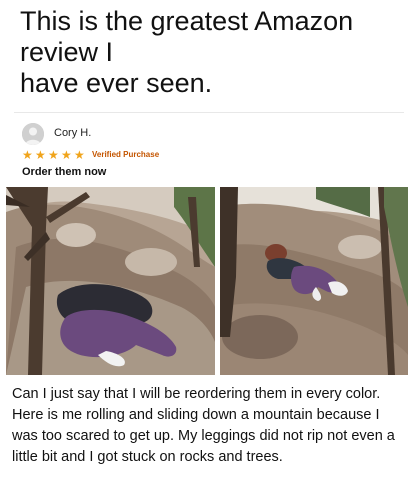 This screenshot has width=413, height=500. Describe the element at coordinates (116, 83) in the screenshot. I see `headline-line-3: have ever seen.` at that location.